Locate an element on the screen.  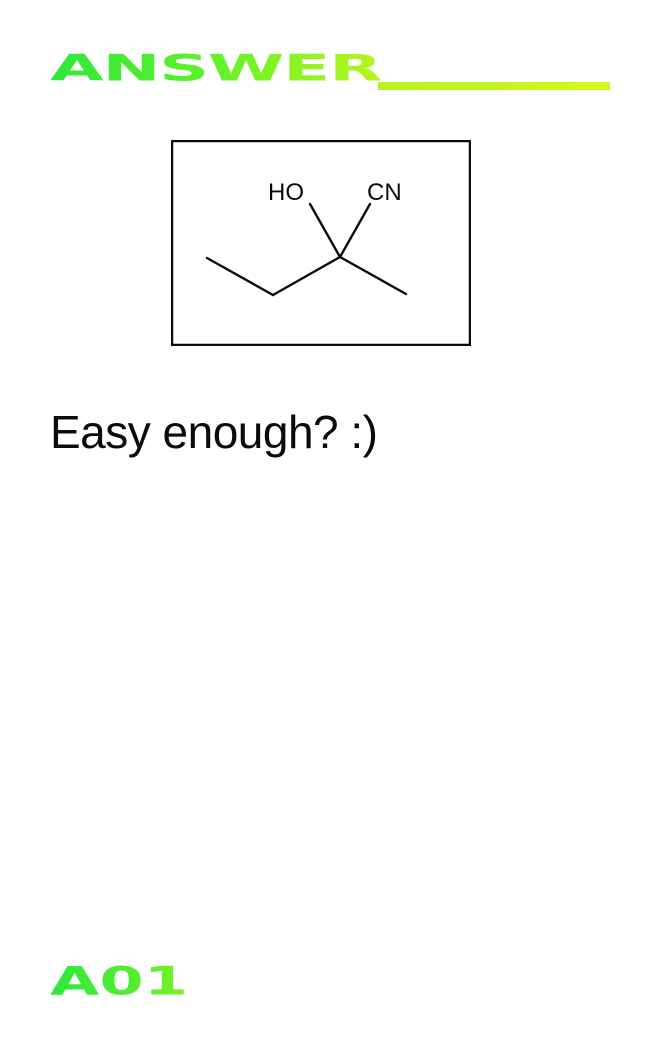
card-frame is located at coordinates (321, 243).